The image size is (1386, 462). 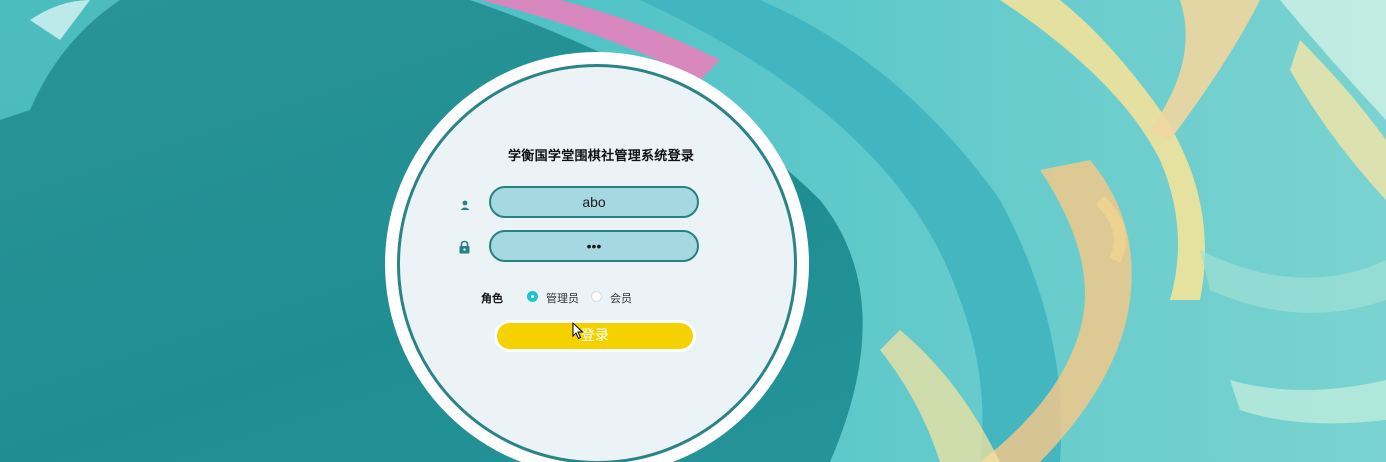 What do you see at coordinates (465, 246) in the screenshot?
I see `lock-icon` at bounding box center [465, 246].